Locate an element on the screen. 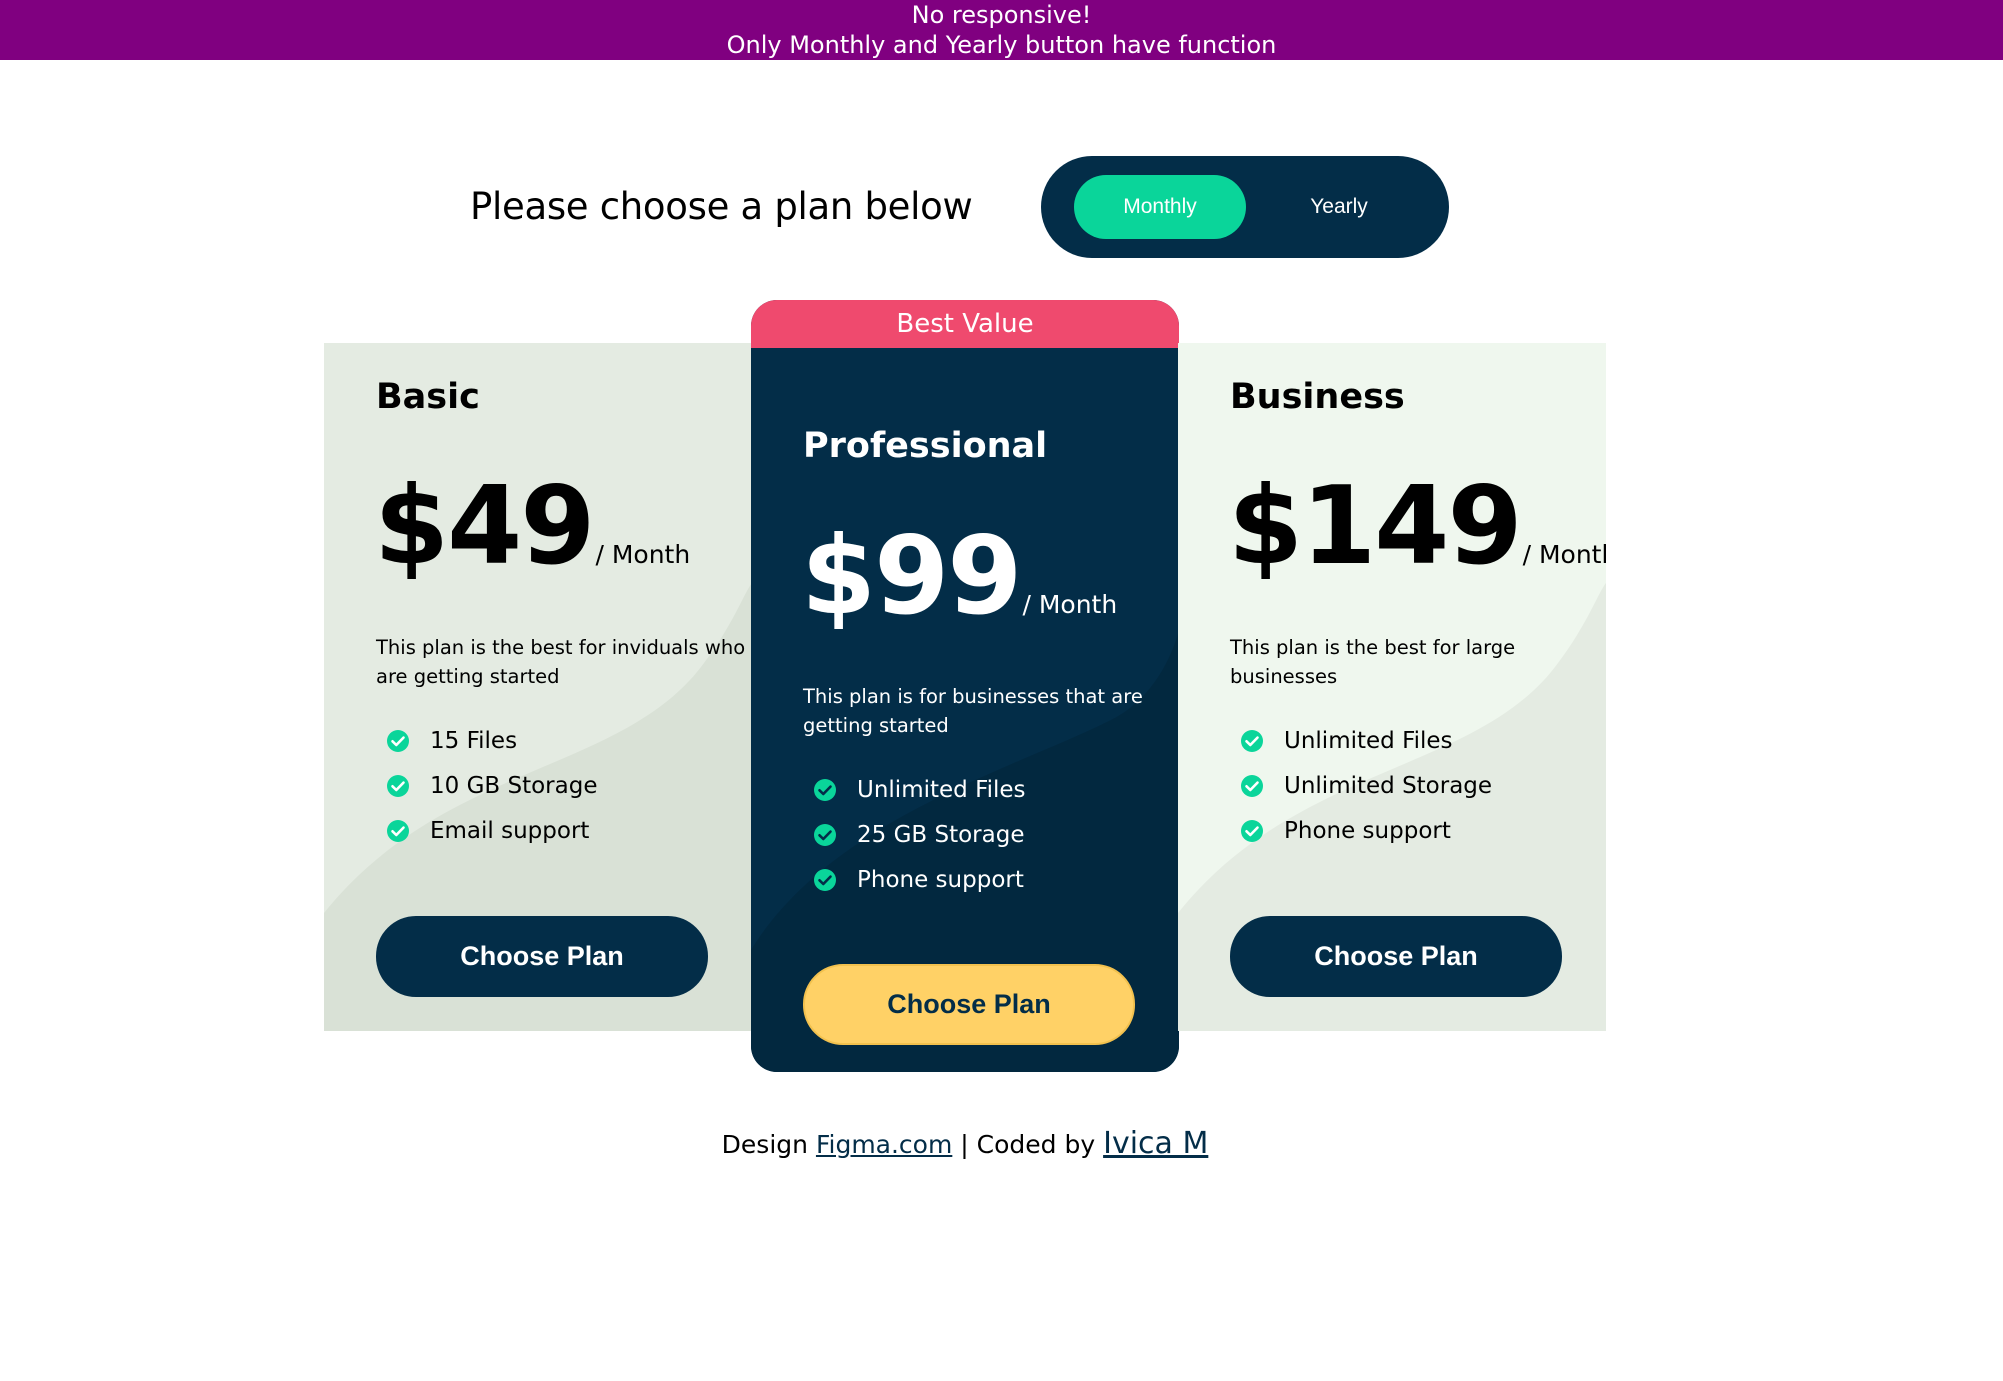  design-prefix: Design is located at coordinates (764, 1144).